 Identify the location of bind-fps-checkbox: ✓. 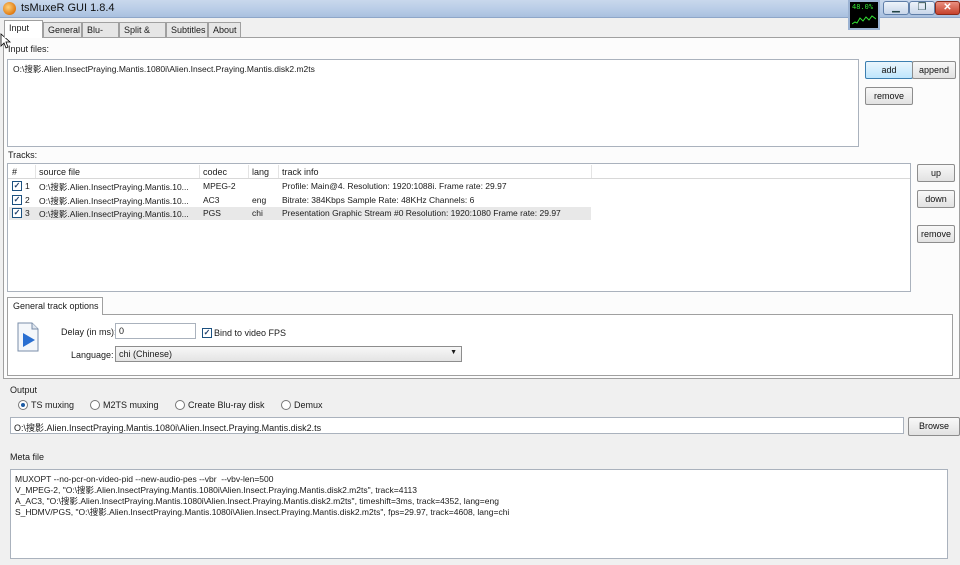
(207, 333).